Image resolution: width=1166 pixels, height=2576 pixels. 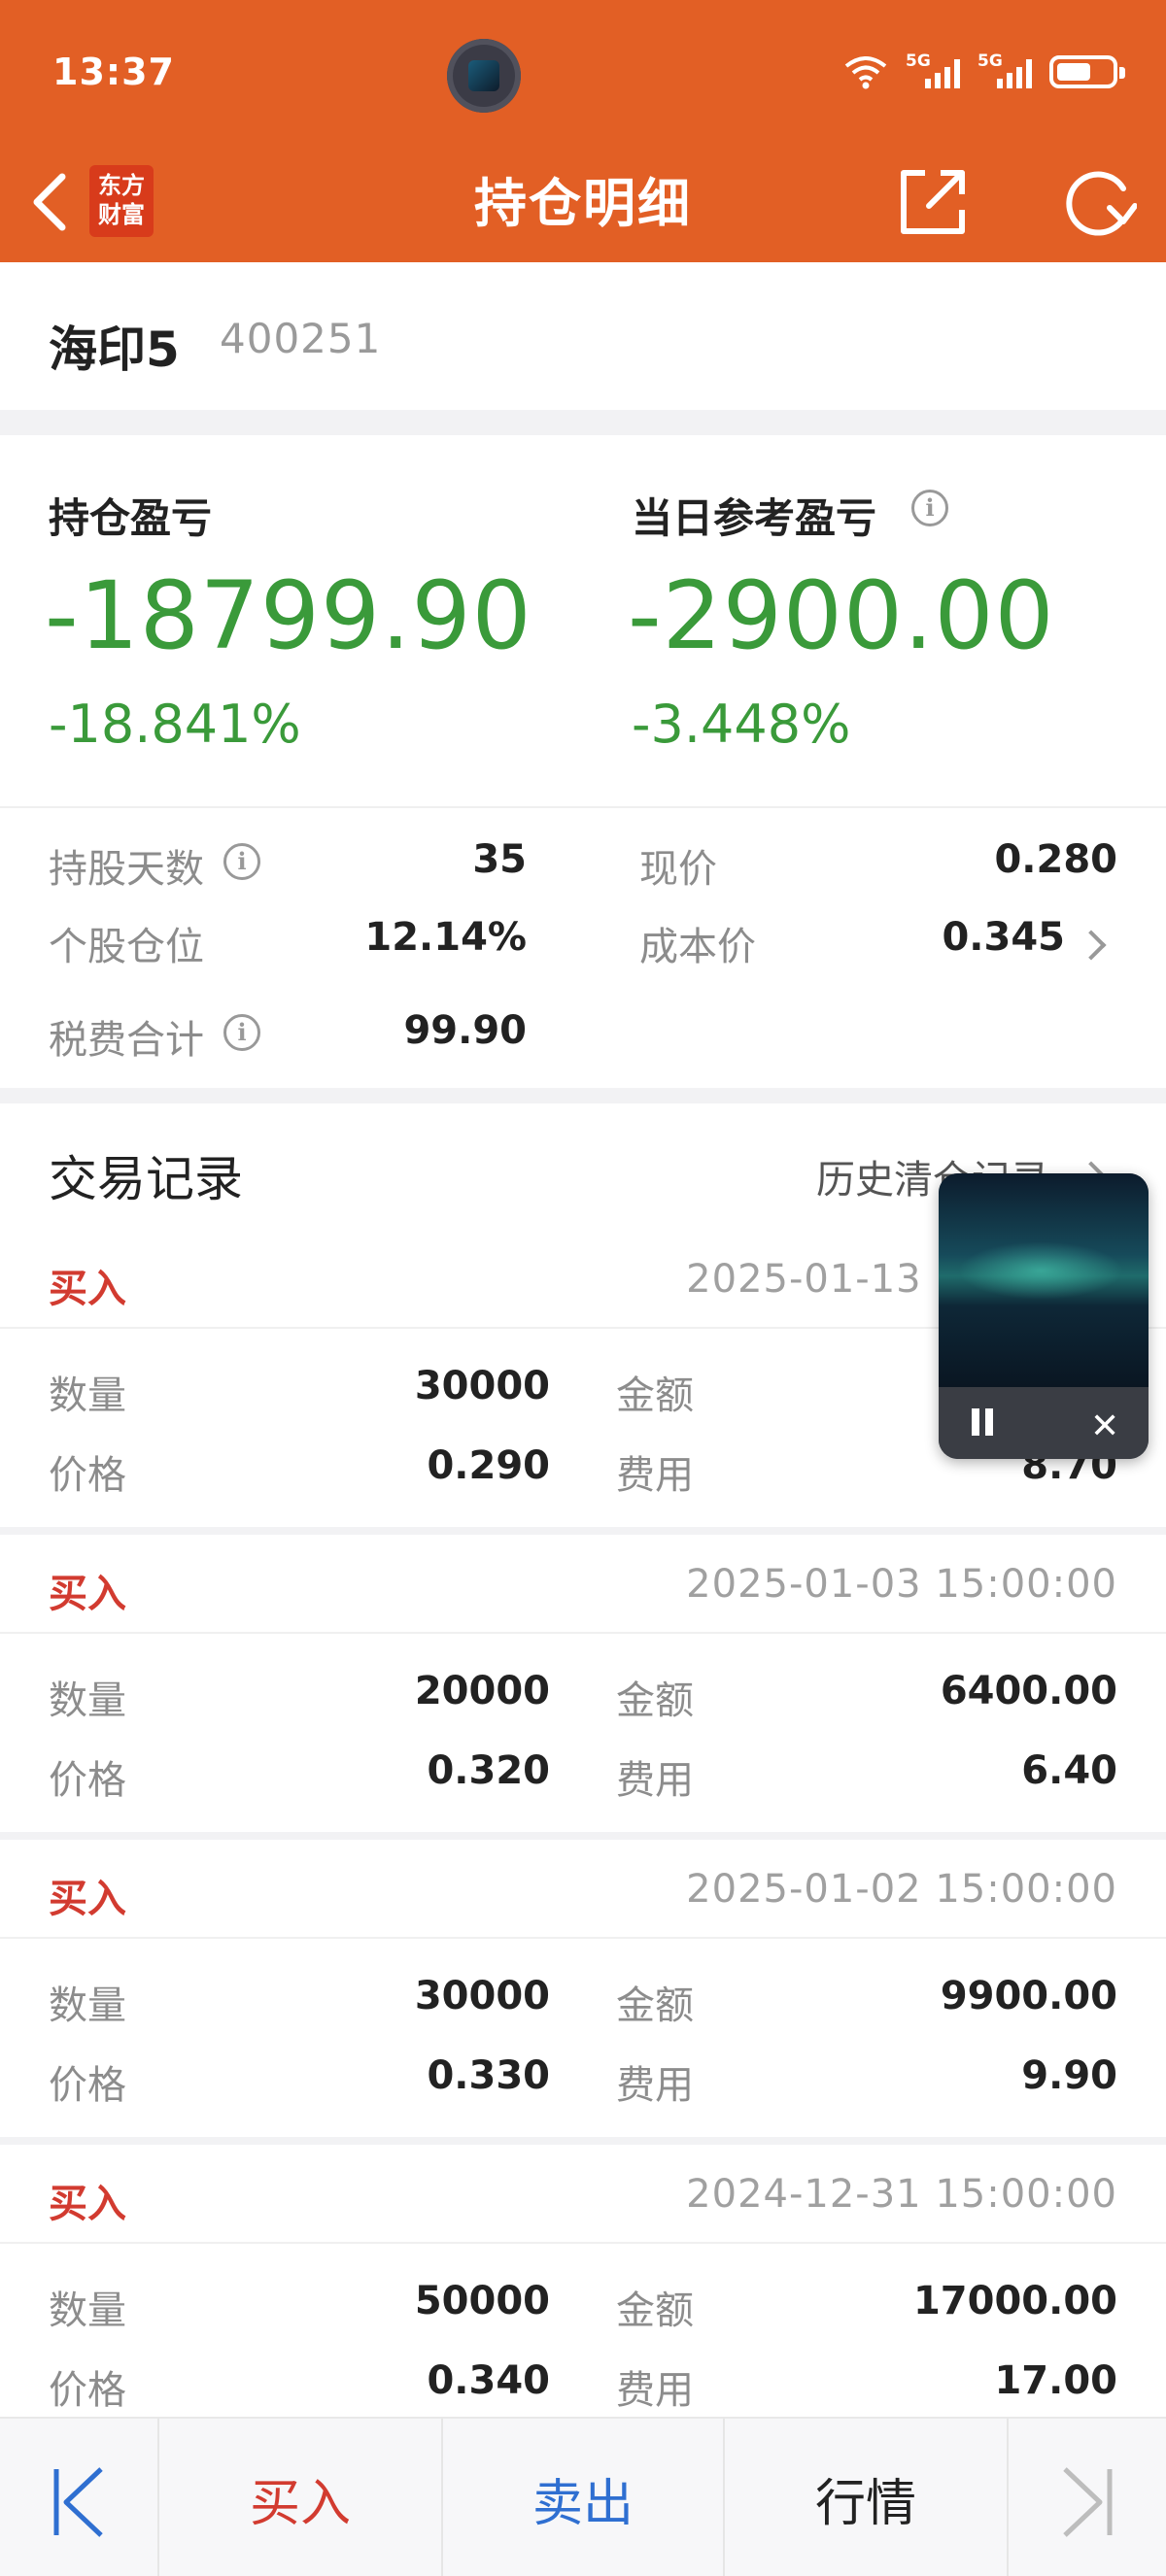 I want to click on trades-title: 交易记录, so click(x=146, y=1179).